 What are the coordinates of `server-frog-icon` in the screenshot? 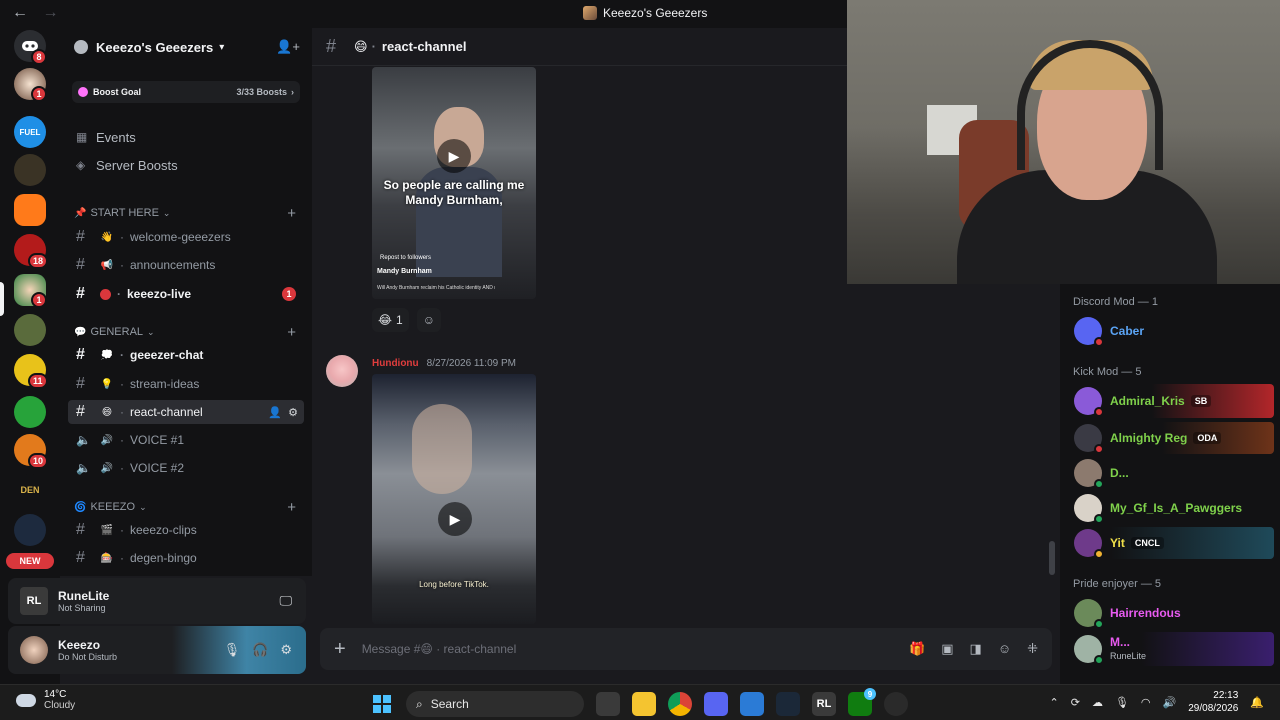 It's located at (30, 412).